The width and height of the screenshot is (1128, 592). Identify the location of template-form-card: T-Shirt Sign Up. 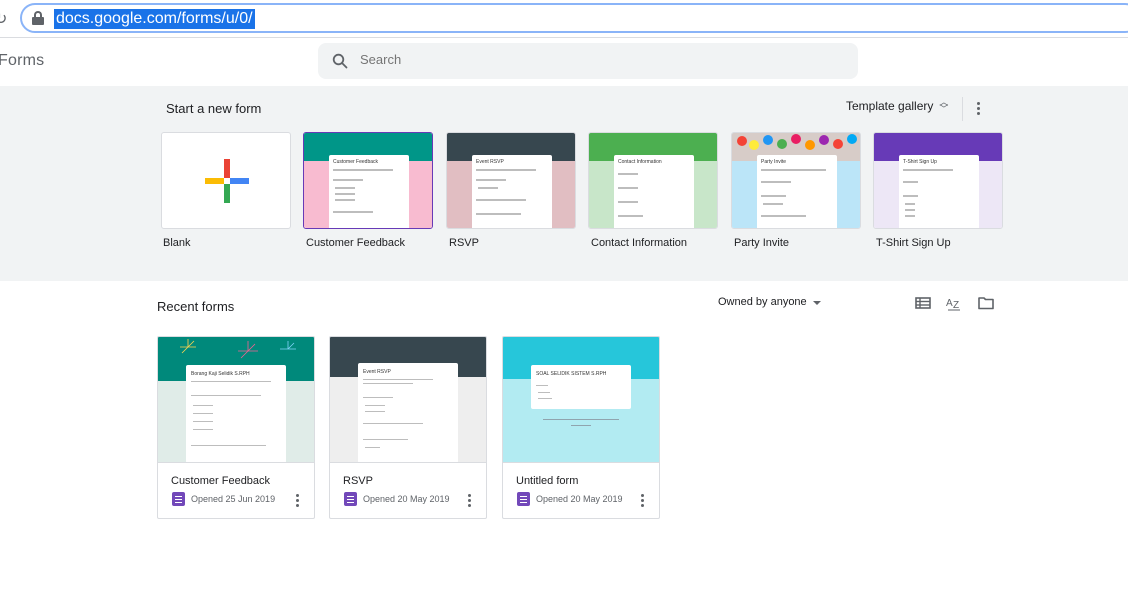
(939, 191).